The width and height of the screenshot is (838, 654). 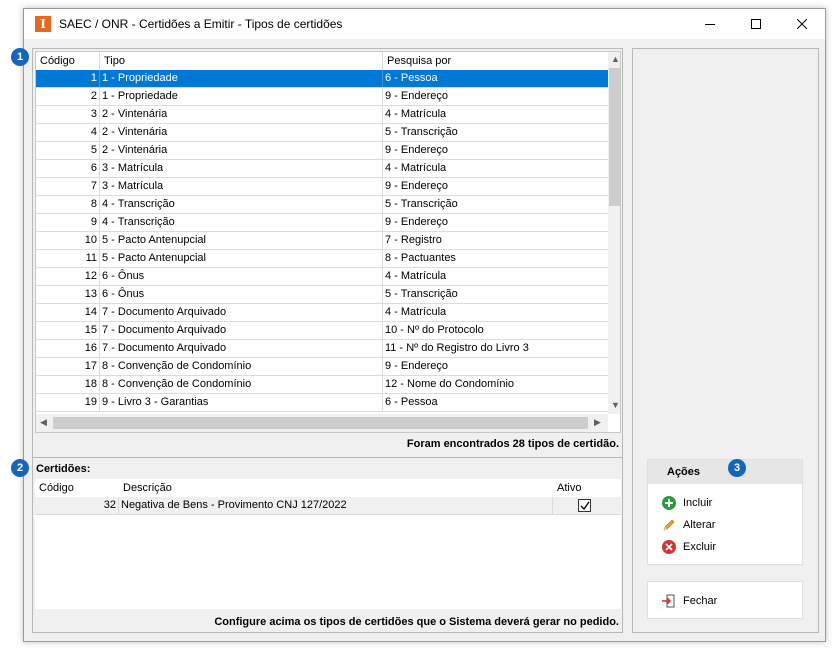 I want to click on badge-2: 2, so click(x=20, y=468).